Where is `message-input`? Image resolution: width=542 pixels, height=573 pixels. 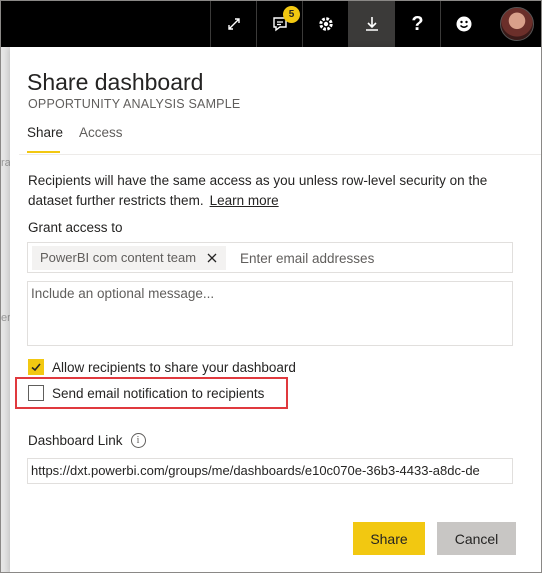 message-input is located at coordinates (270, 313).